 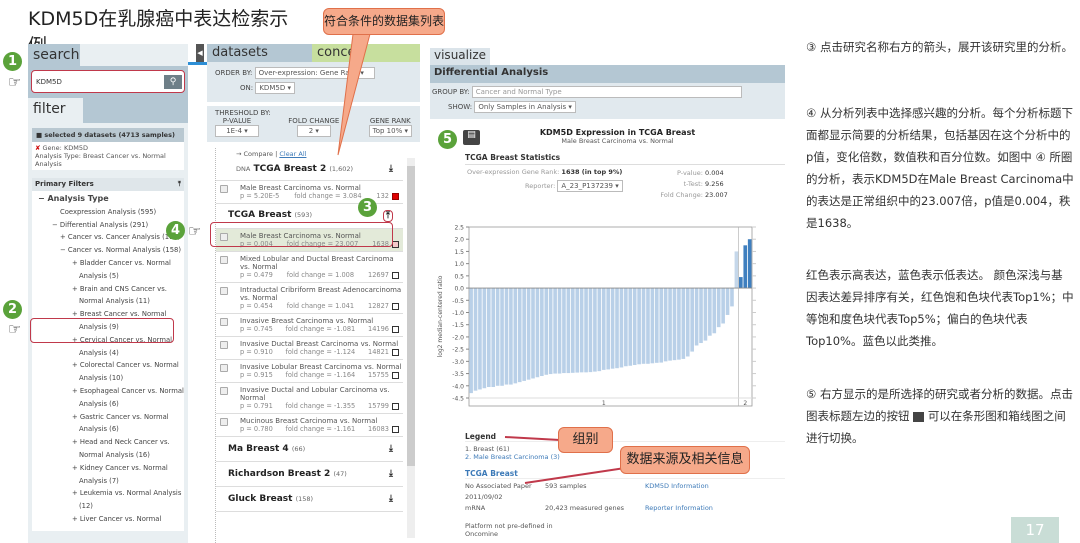 I want to click on step-1-badge: 1, so click(x=12, y=61).